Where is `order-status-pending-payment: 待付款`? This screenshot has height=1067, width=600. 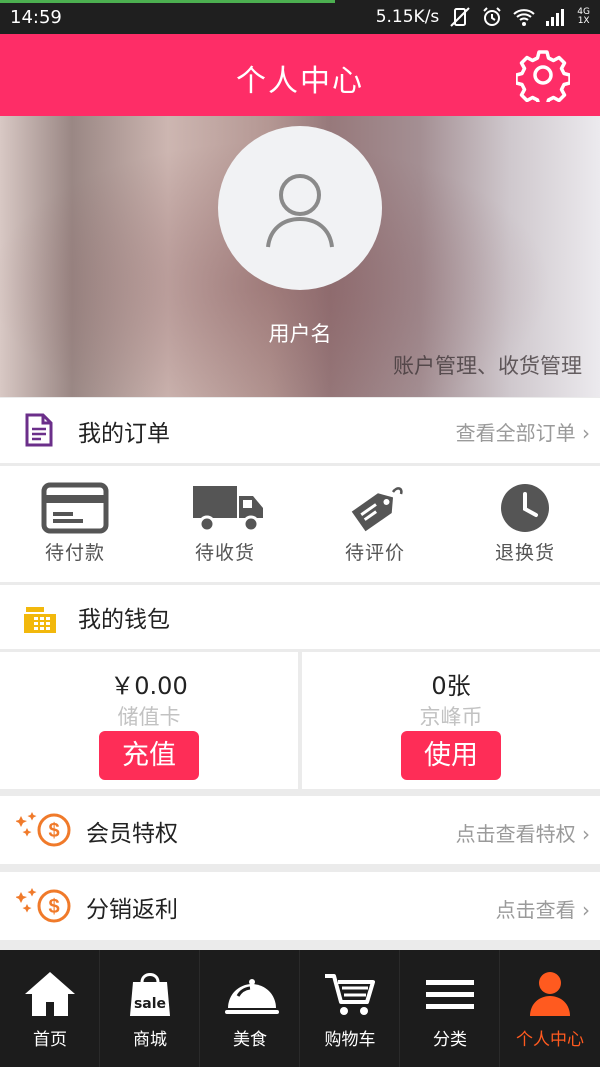 order-status-pending-payment: 待付款 is located at coordinates (75, 524).